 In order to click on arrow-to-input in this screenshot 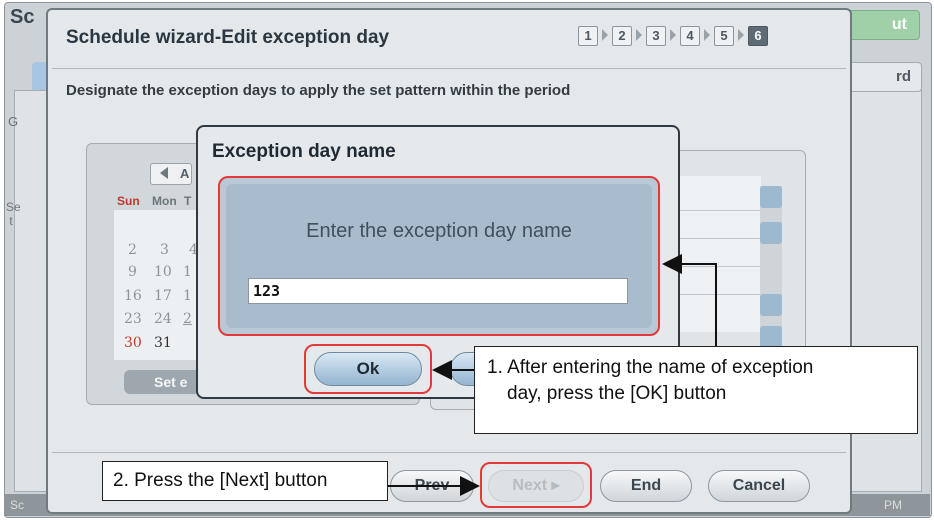, I will do `click(689, 300)`.